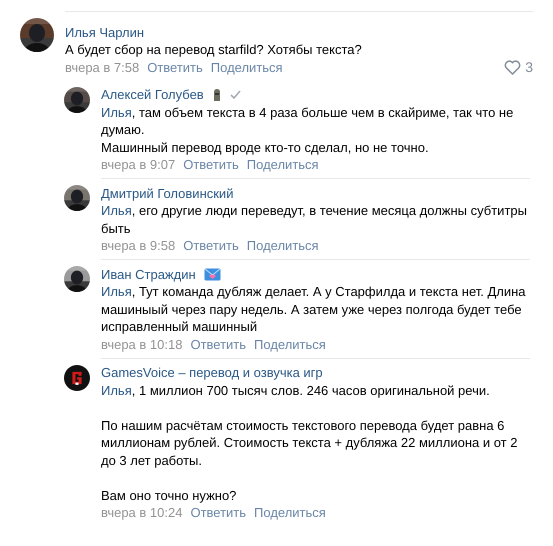  I want to click on comment-text: Илья, там объем текста в 4 раза больше чем в скайриме, так что не думаю. Машинный перевод вроде кто-то сделал, но не точно., so click(307, 130).